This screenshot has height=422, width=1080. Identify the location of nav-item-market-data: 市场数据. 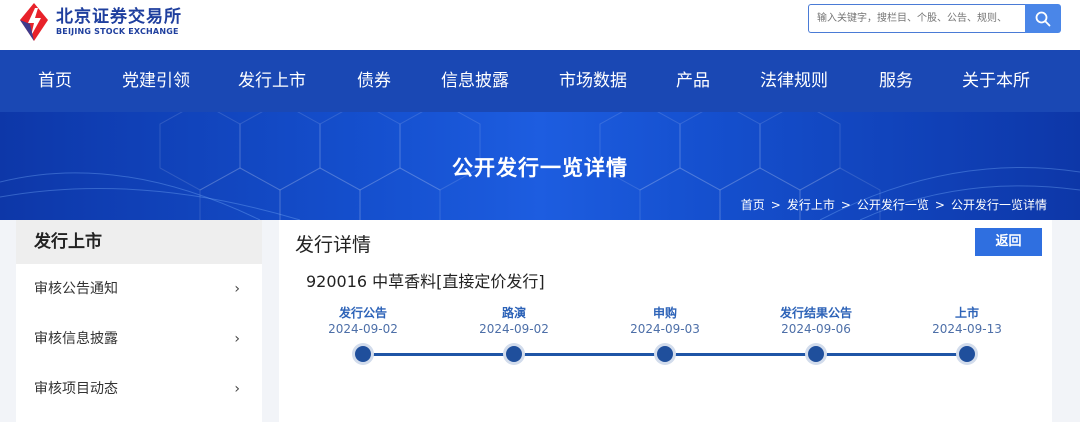
(593, 81).